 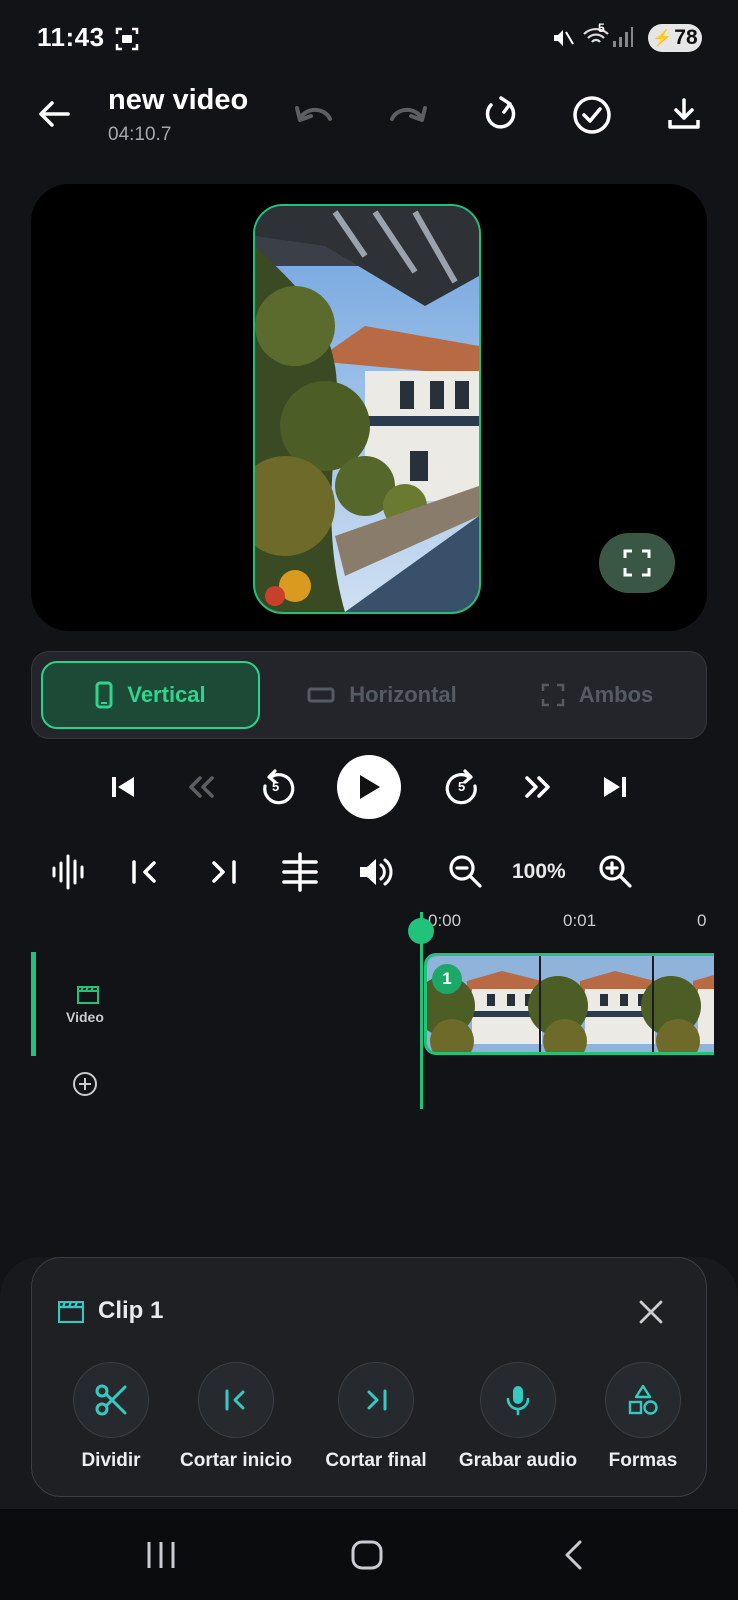 What do you see at coordinates (539, 871) in the screenshot?
I see `zoom-level: 100%` at bounding box center [539, 871].